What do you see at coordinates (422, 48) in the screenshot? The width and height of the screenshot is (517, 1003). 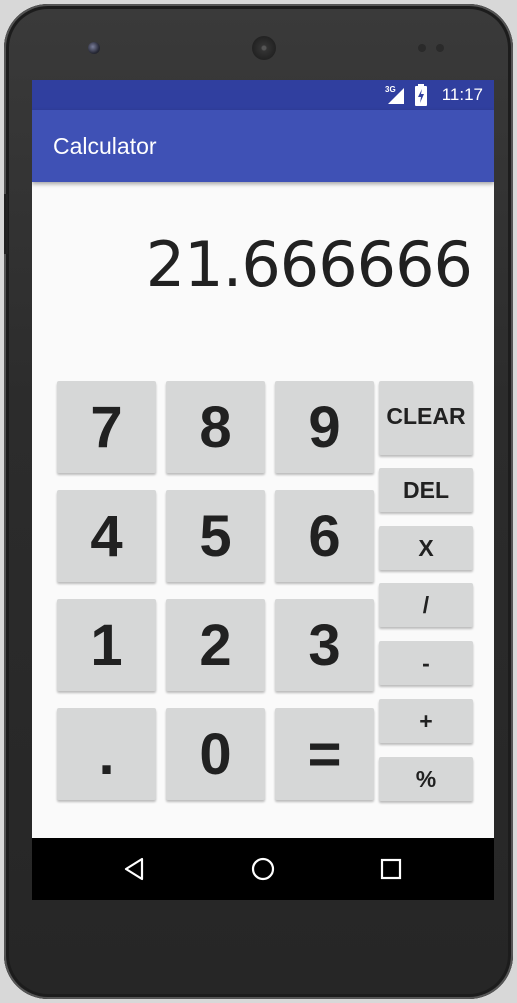 I see `proximity-sensor` at bounding box center [422, 48].